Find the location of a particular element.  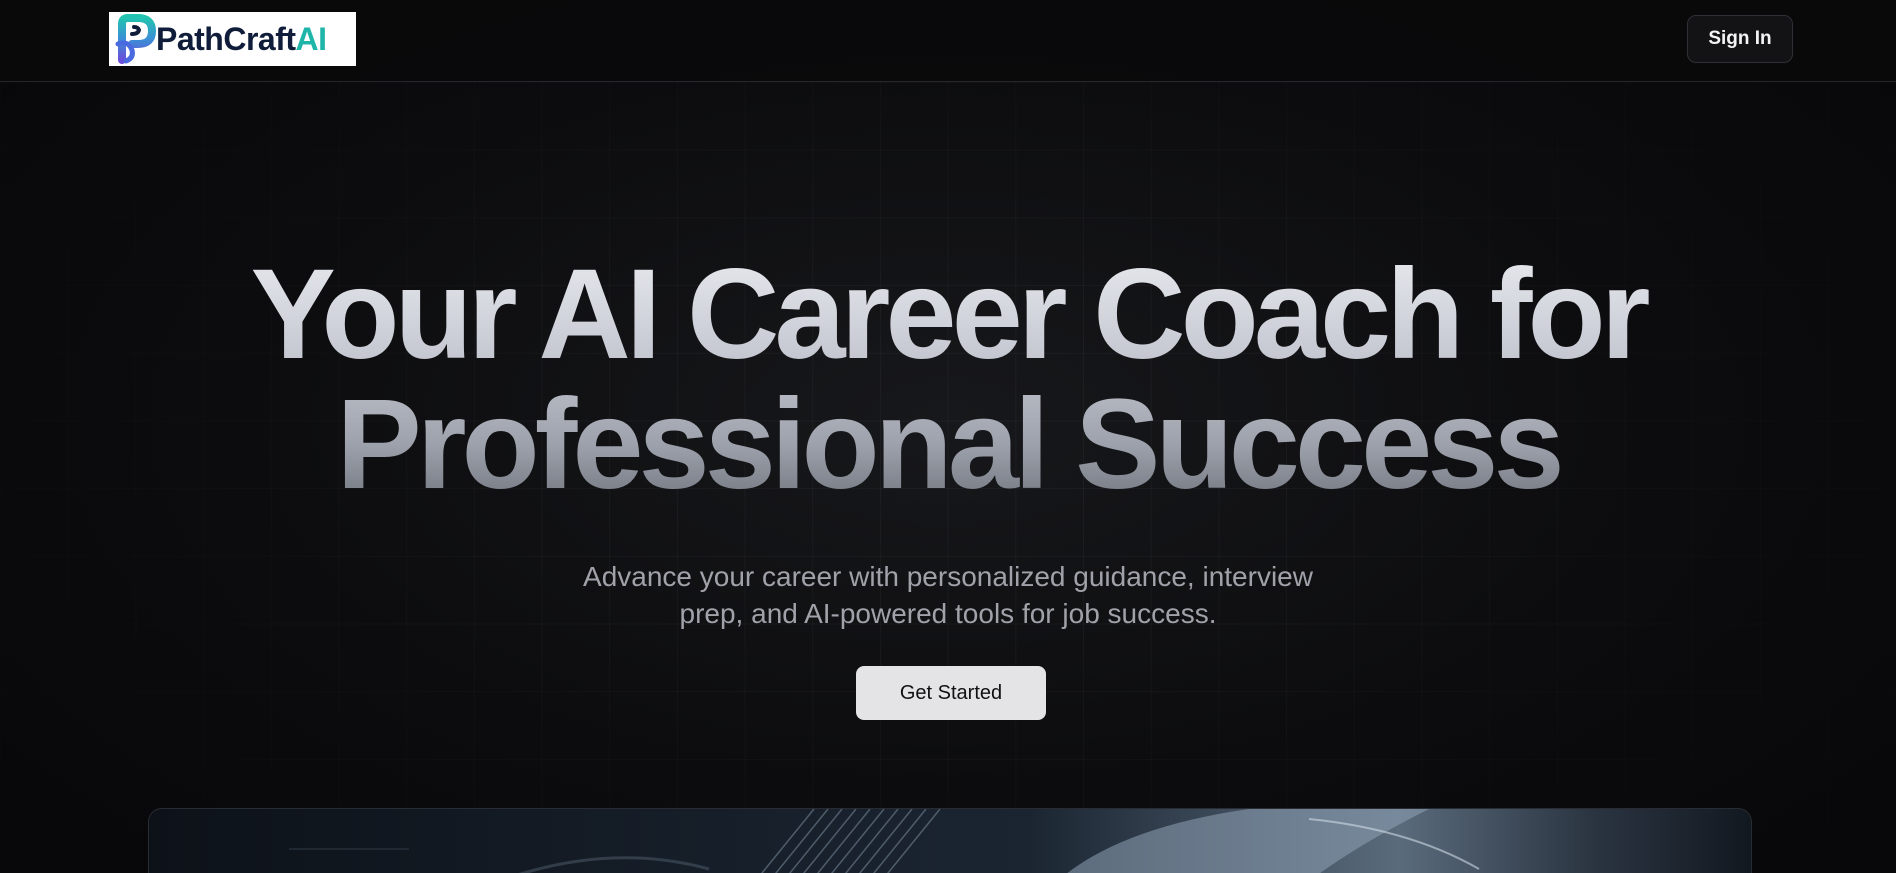

logo-text: PathCraftAI is located at coordinates (241, 39).